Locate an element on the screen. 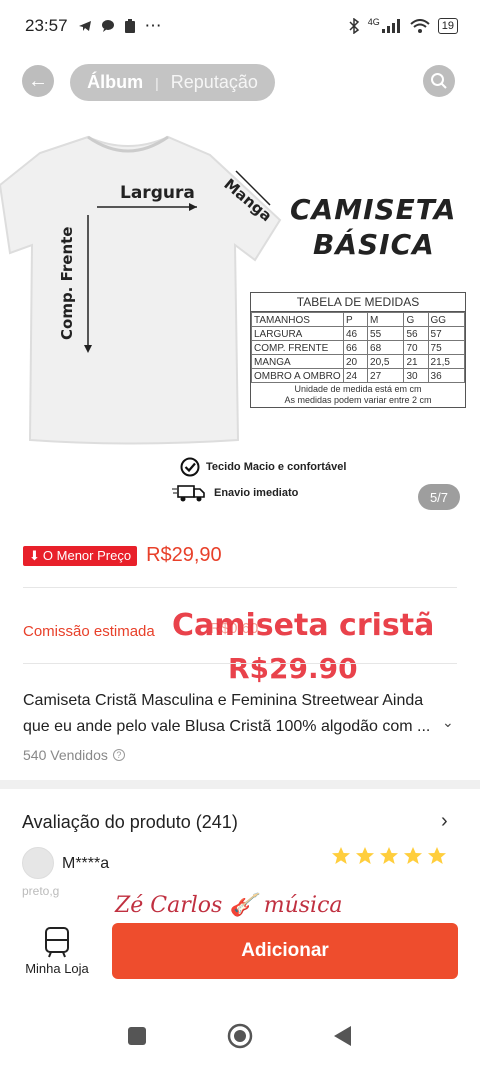 The width and height of the screenshot is (480, 1066). bluetooth-icon is located at coordinates (354, 26).